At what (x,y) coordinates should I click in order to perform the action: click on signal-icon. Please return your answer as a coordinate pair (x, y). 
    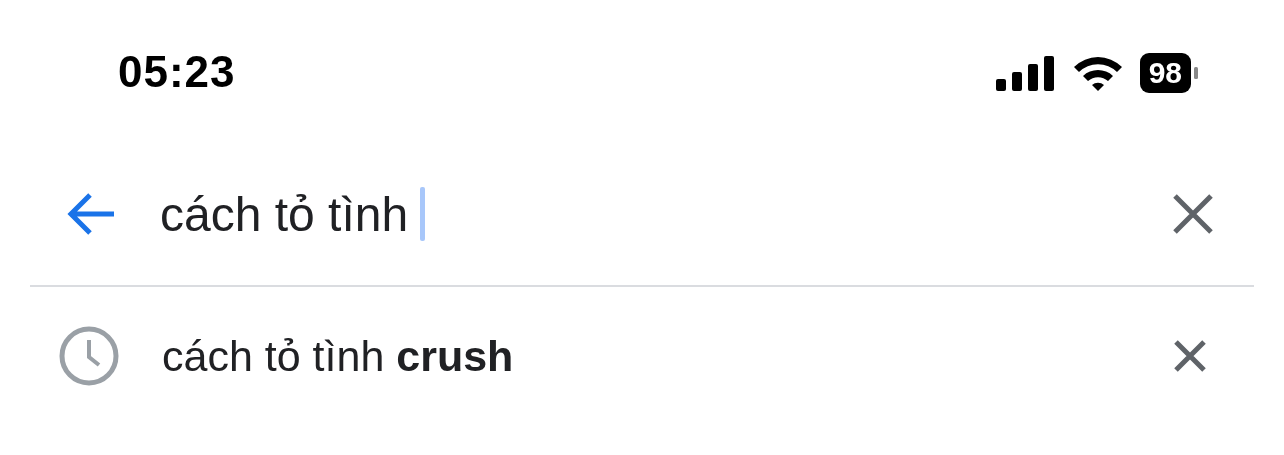
    Looking at the image, I should click on (1025, 72).